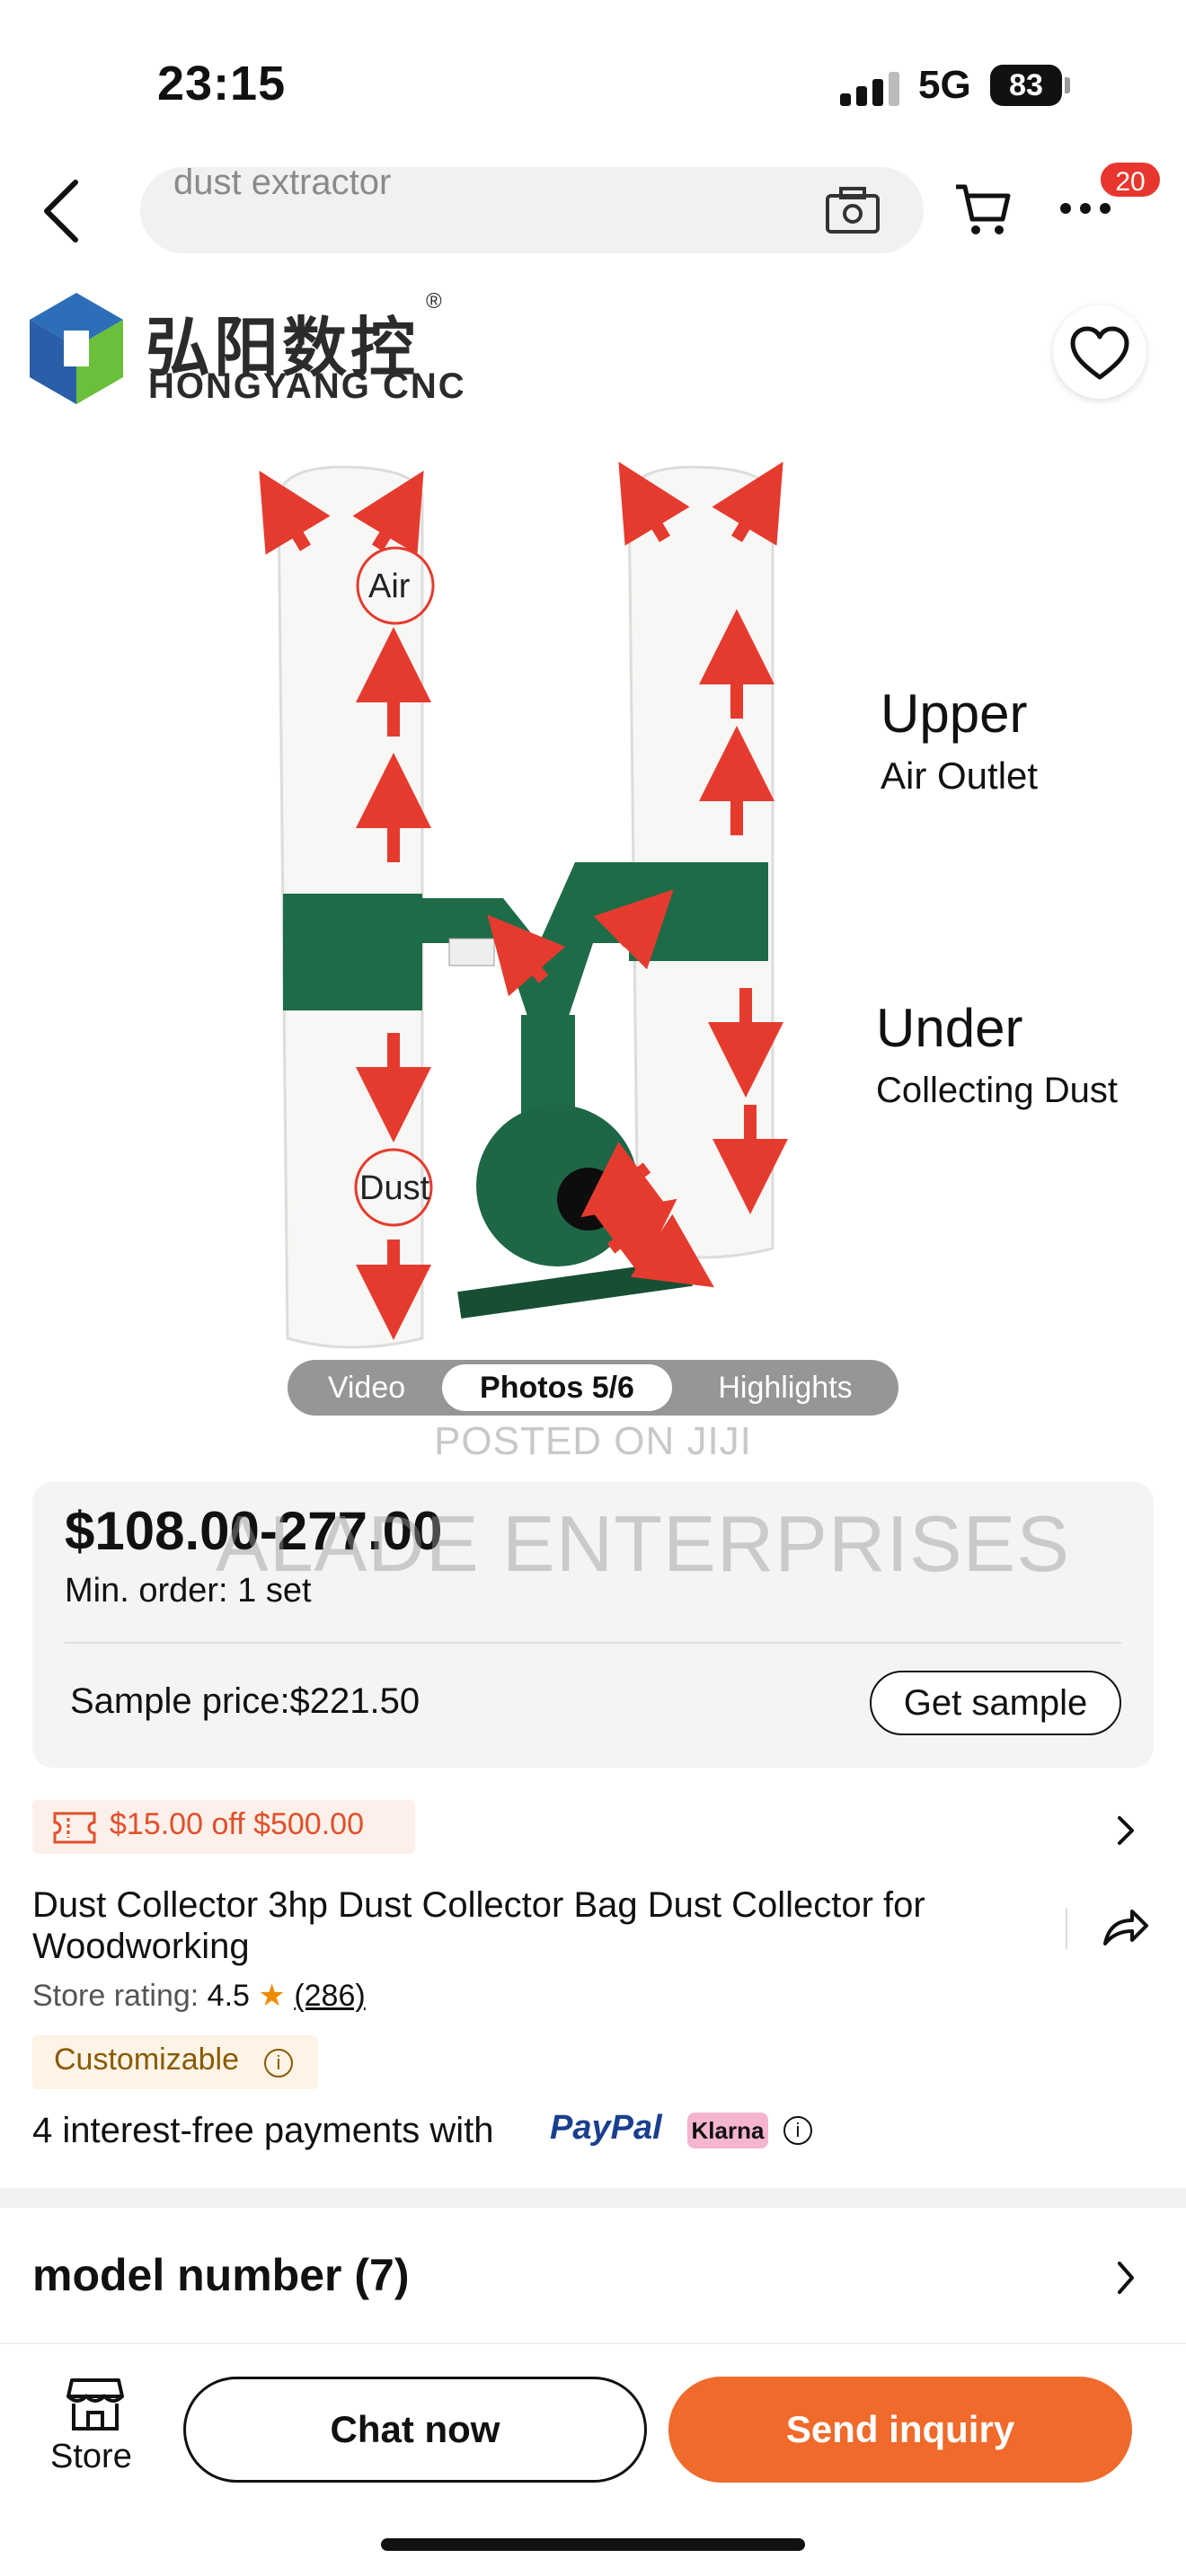 This screenshot has height=2576, width=1186. Describe the element at coordinates (95, 2404) in the screenshot. I see `store-icon` at that location.